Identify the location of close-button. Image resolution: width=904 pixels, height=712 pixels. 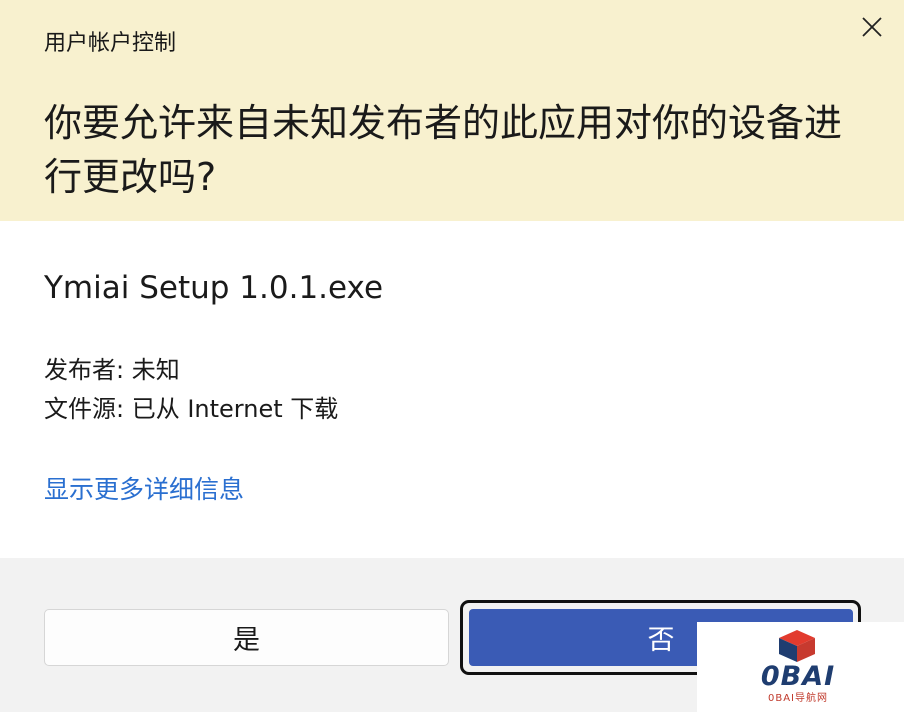
(872, 27).